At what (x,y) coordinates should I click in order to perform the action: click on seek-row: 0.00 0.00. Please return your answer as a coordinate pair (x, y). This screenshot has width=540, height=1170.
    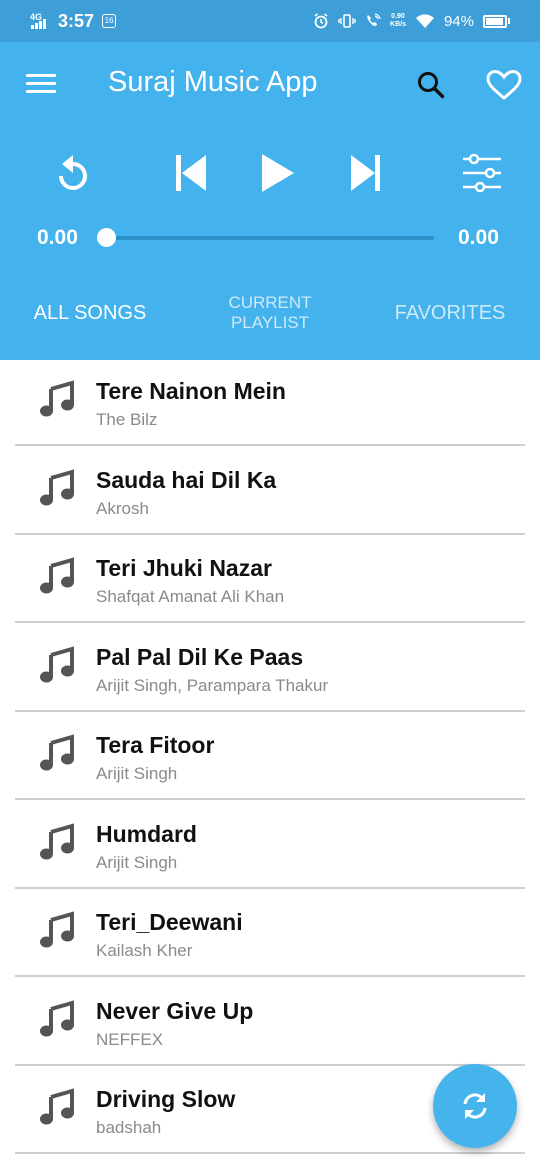
    Looking at the image, I should click on (270, 238).